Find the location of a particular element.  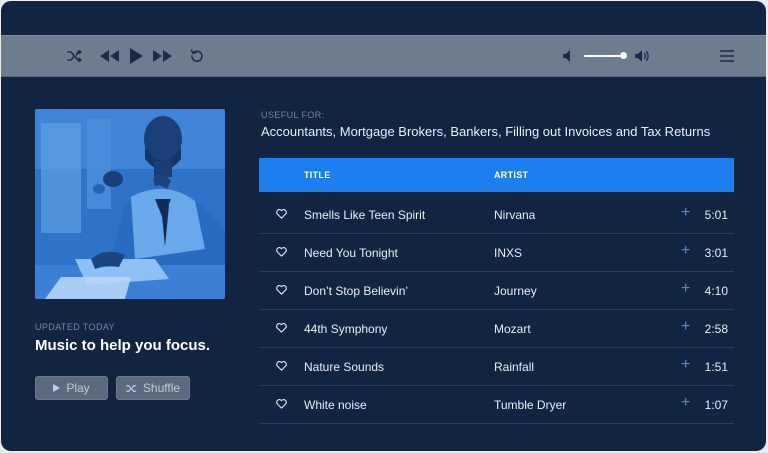

volume-high-icon is located at coordinates (642, 56).